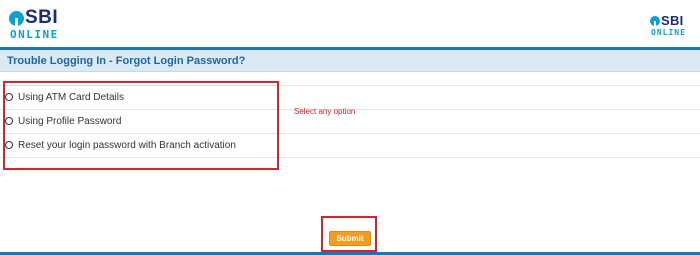 This screenshot has height=255, width=700. What do you see at coordinates (350, 238) in the screenshot?
I see `submit-button: Submit` at bounding box center [350, 238].